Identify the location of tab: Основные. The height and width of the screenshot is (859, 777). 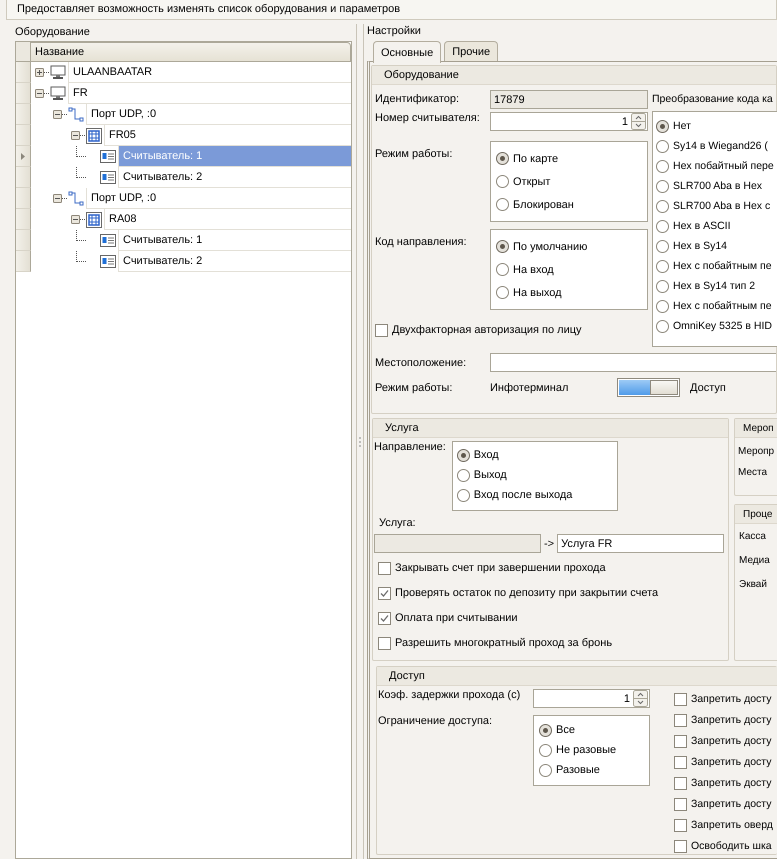
(407, 52).